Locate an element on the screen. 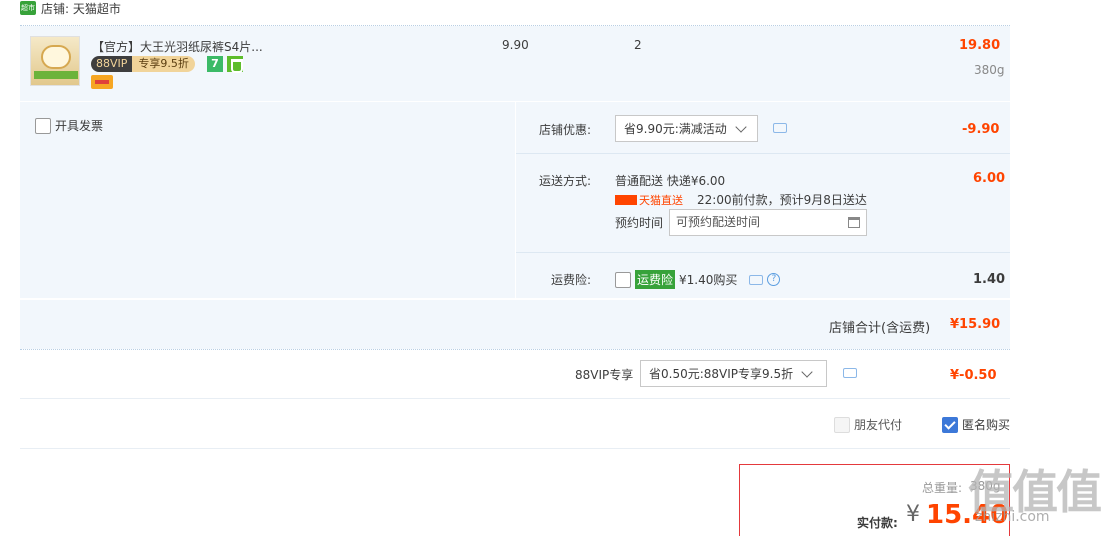 This screenshot has width=1117, height=536. help-icon: ? is located at coordinates (774, 279).